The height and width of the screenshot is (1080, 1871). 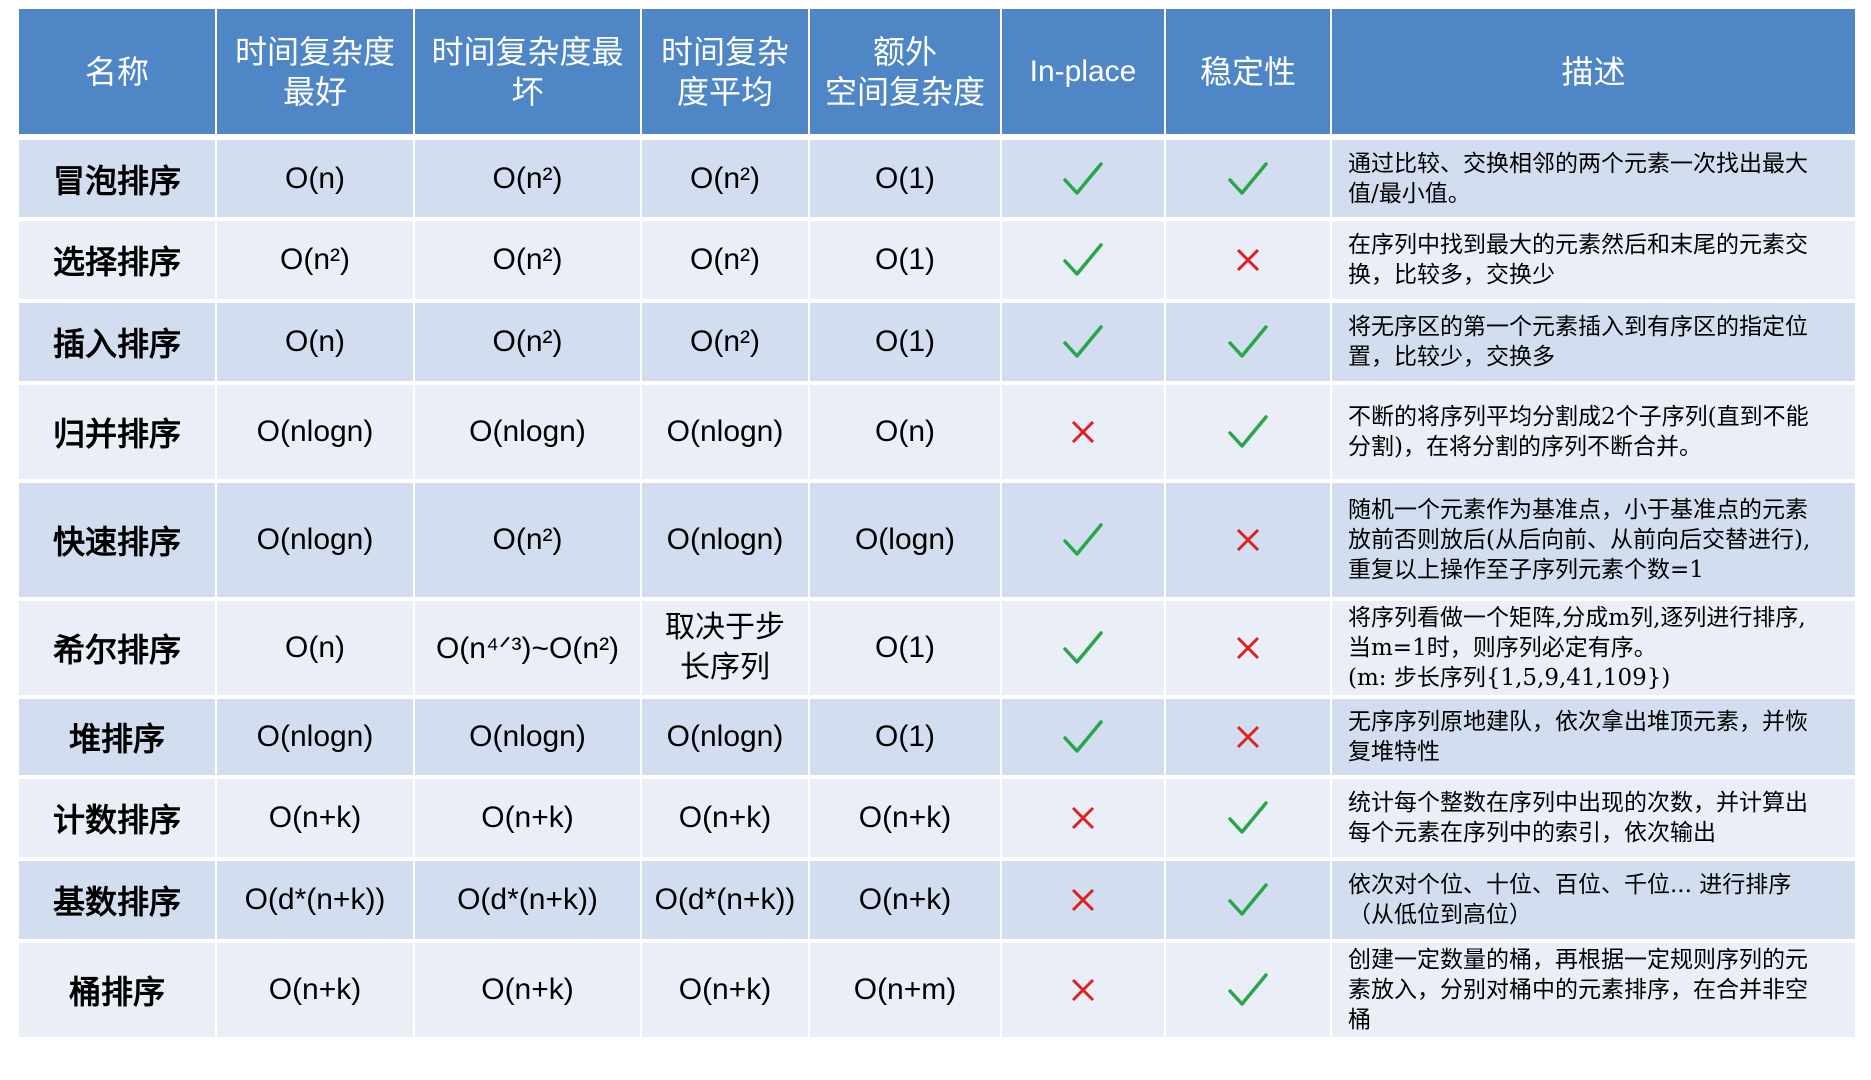 I want to click on time-average-cell: O(d*(n+k)), so click(x=725, y=901).